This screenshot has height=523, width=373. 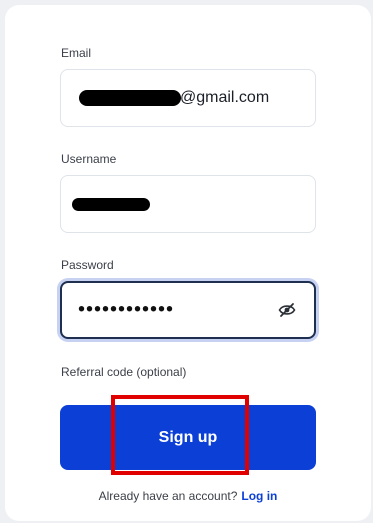 I want to click on email-field: @gmail.com, so click(x=188, y=98).